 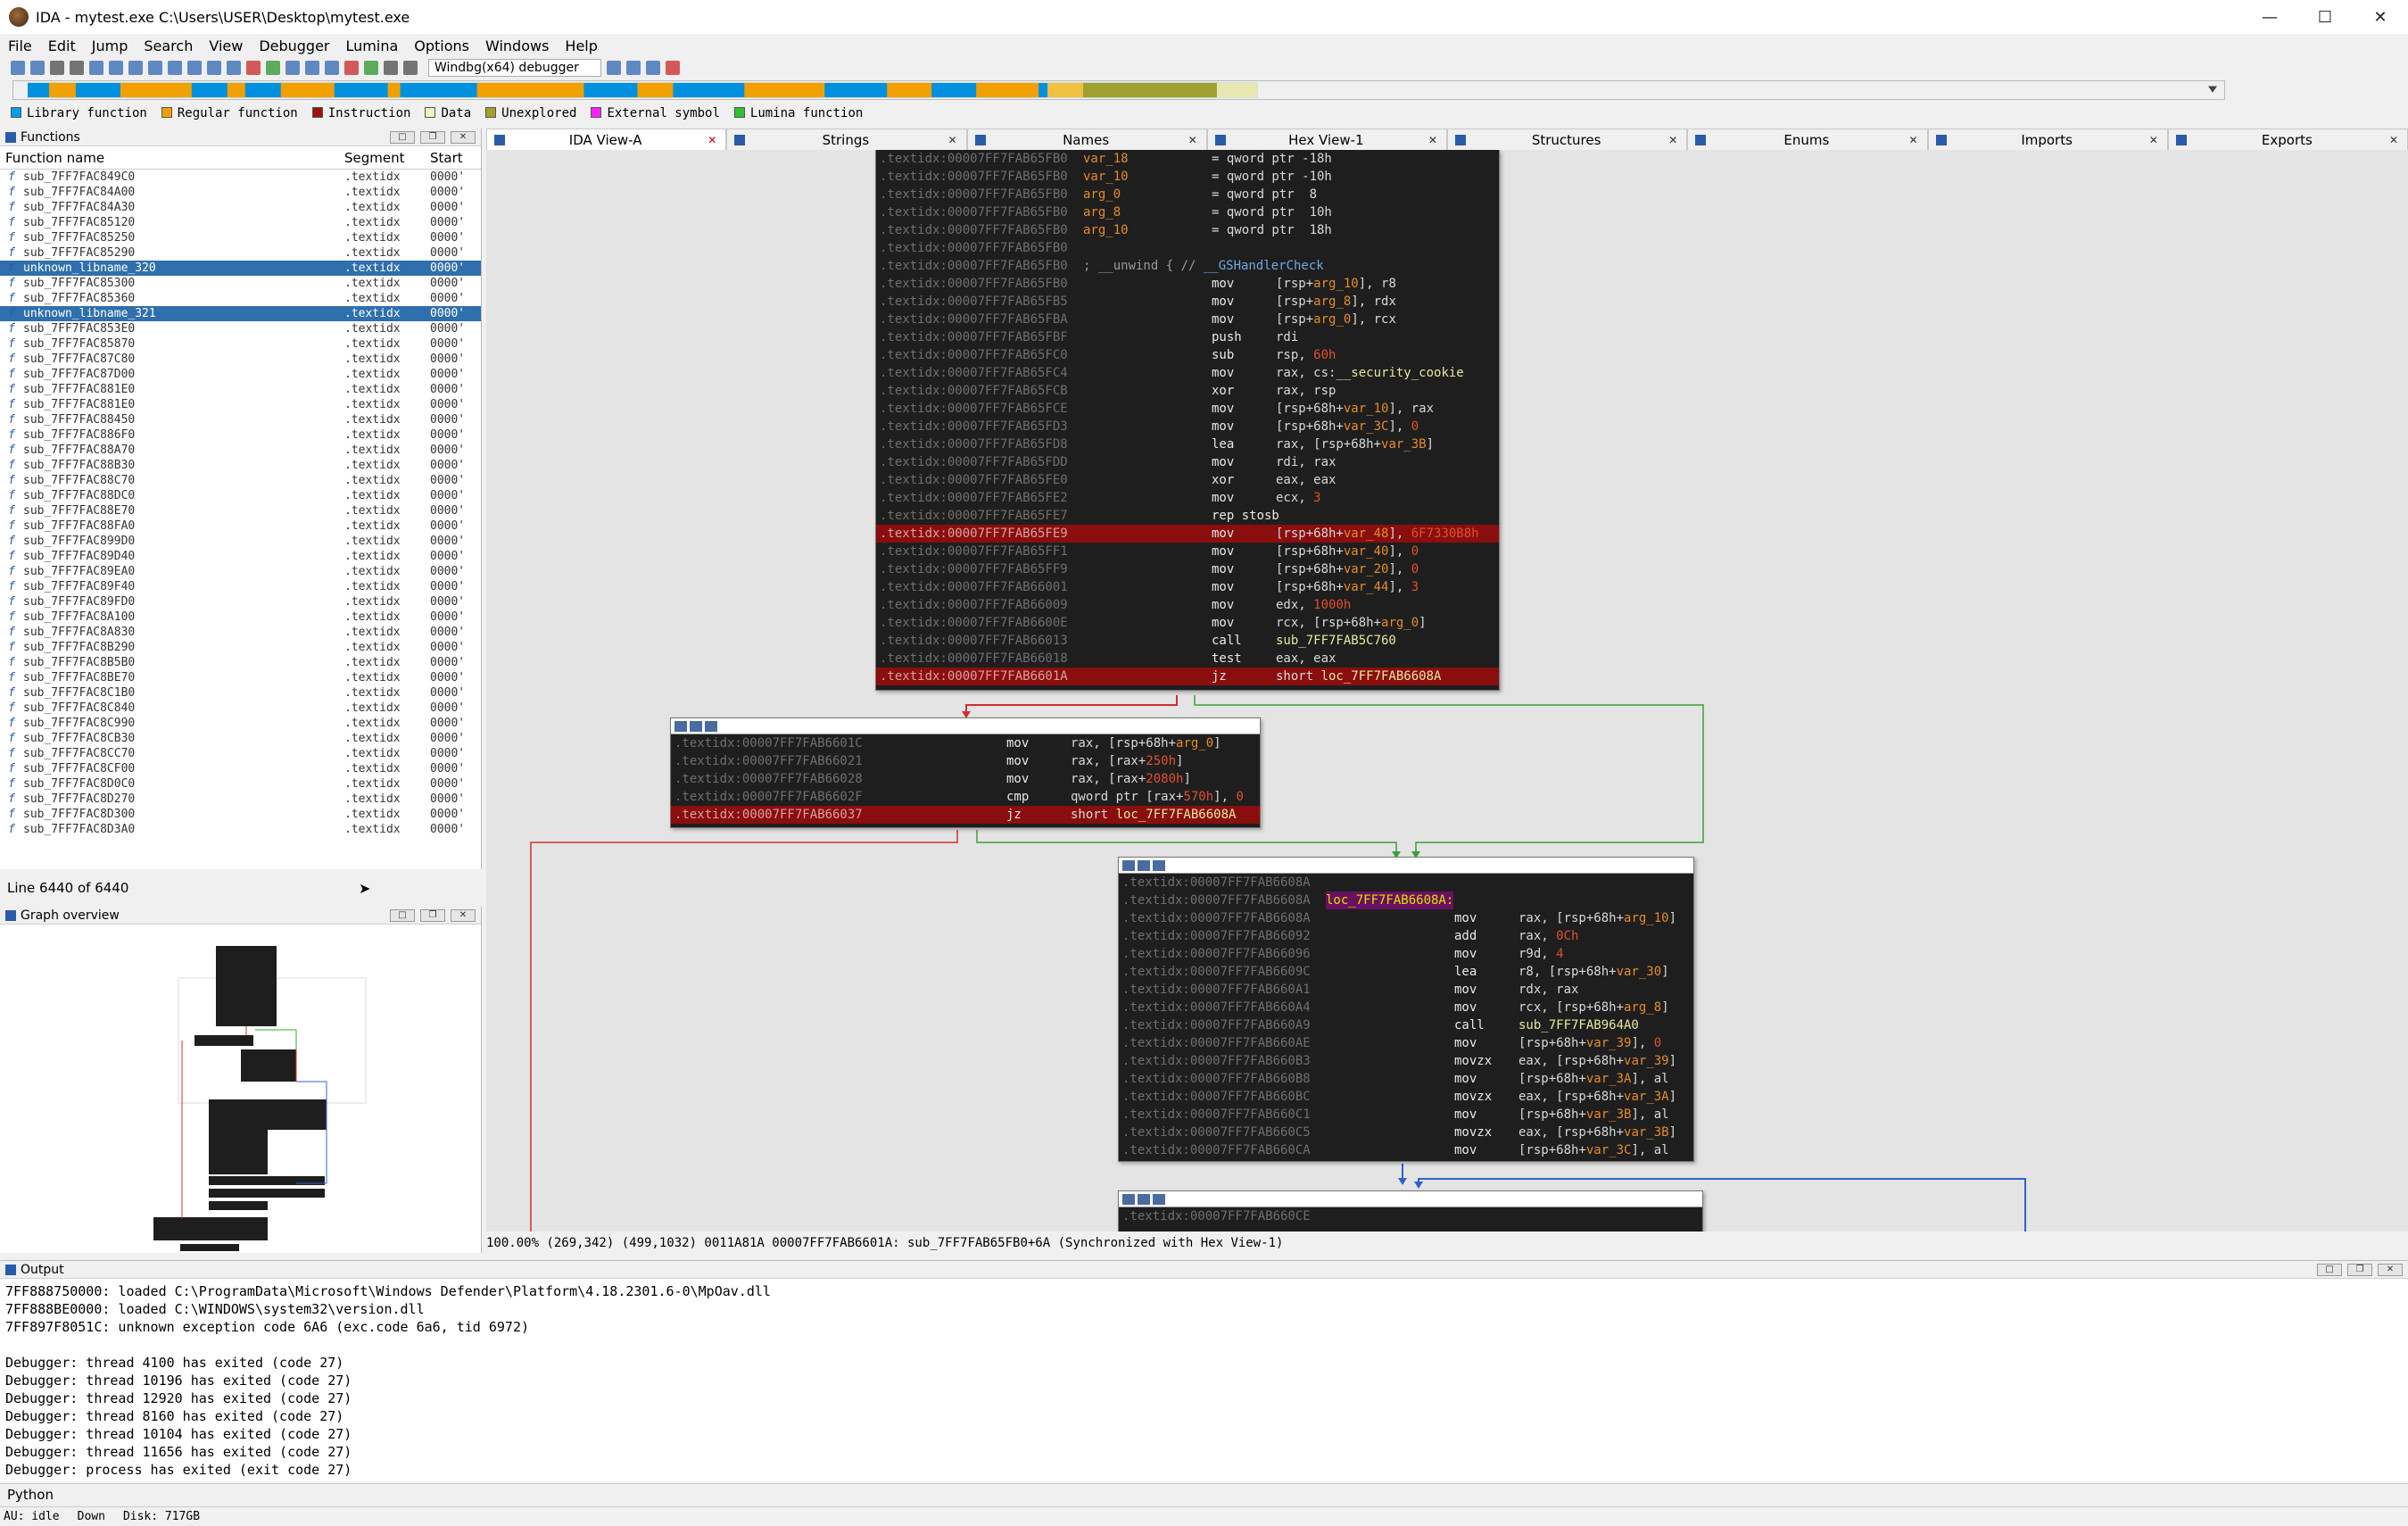 I want to click on function-row: f sub_7FF7FAC88FA0 .textidx 0000', so click(x=241, y=526).